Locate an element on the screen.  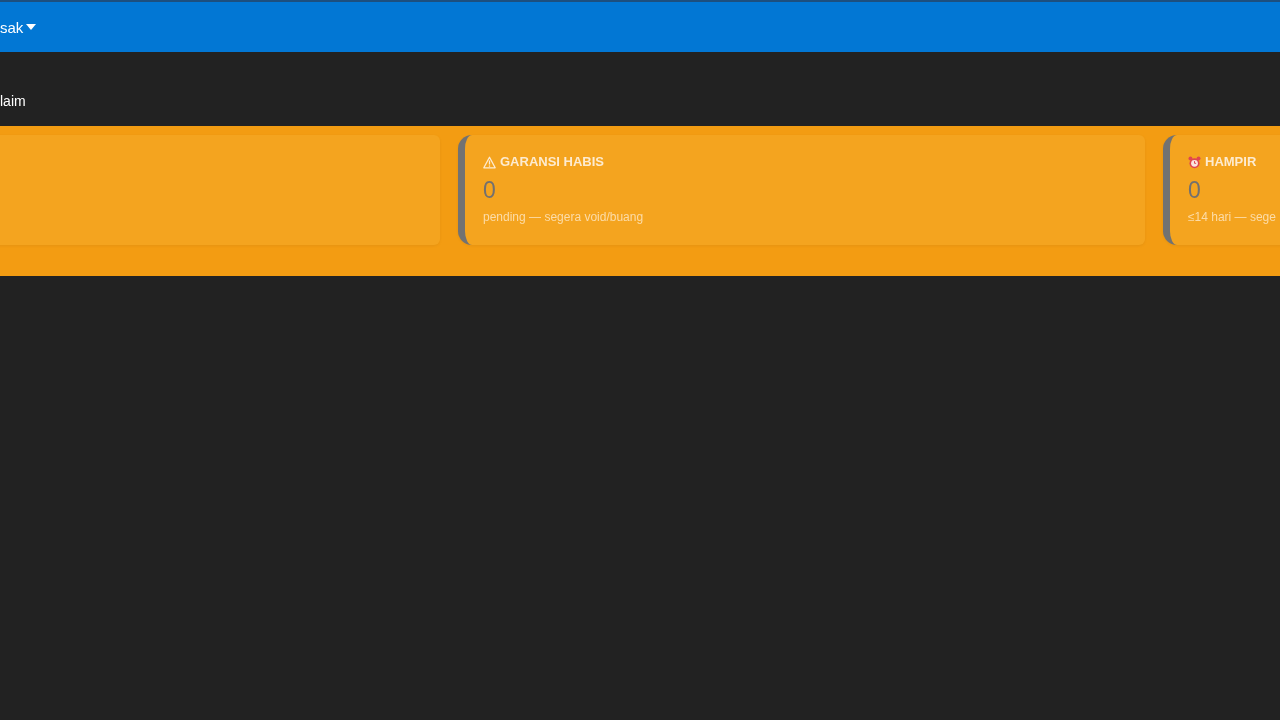
card-note: ≤14 hari — sege is located at coordinates (1232, 217).